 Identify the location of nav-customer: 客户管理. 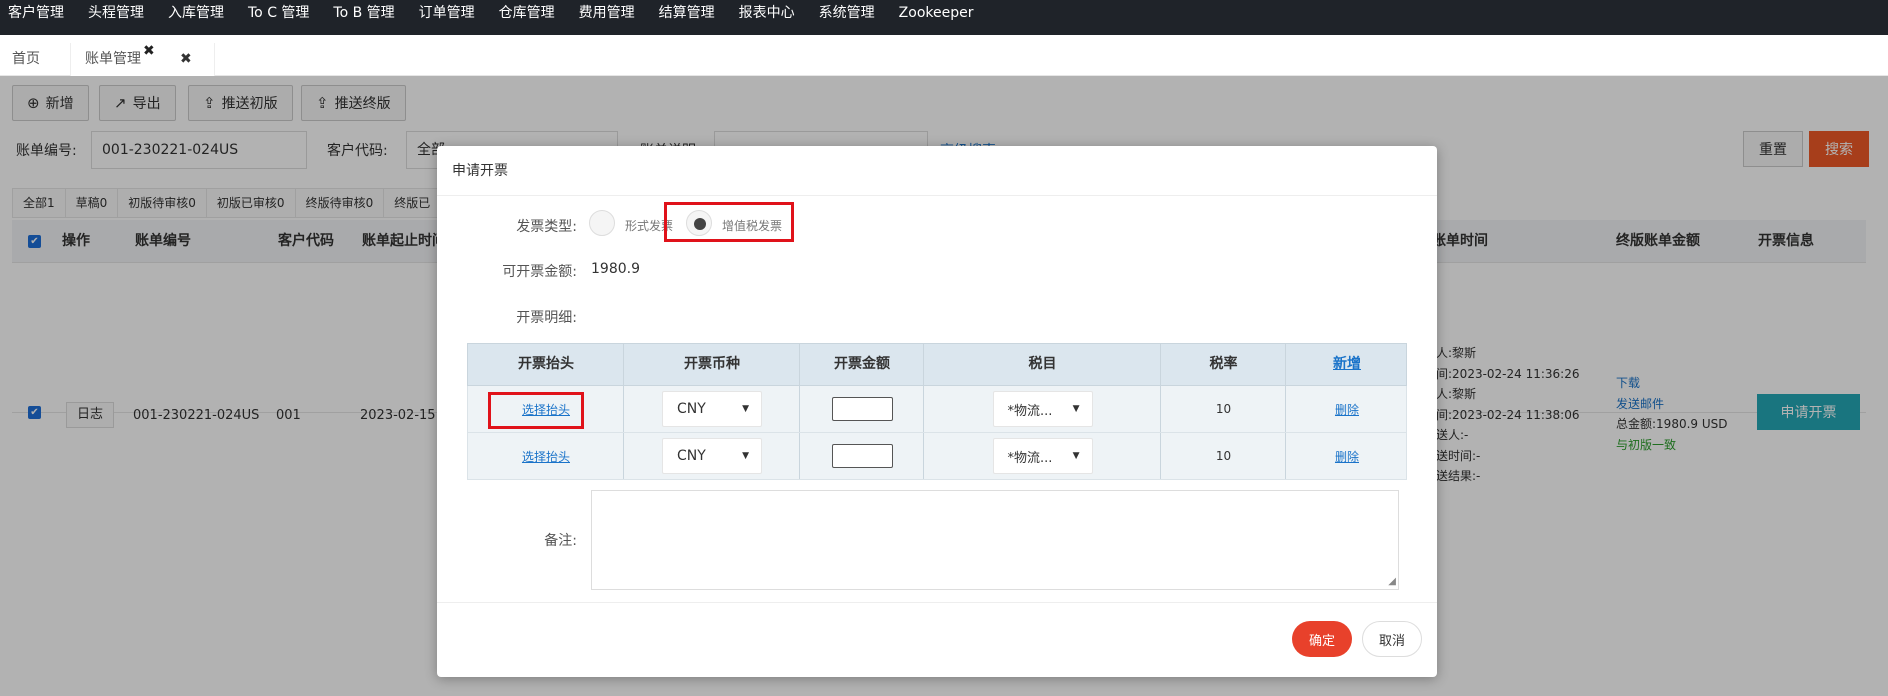
(40, 17).